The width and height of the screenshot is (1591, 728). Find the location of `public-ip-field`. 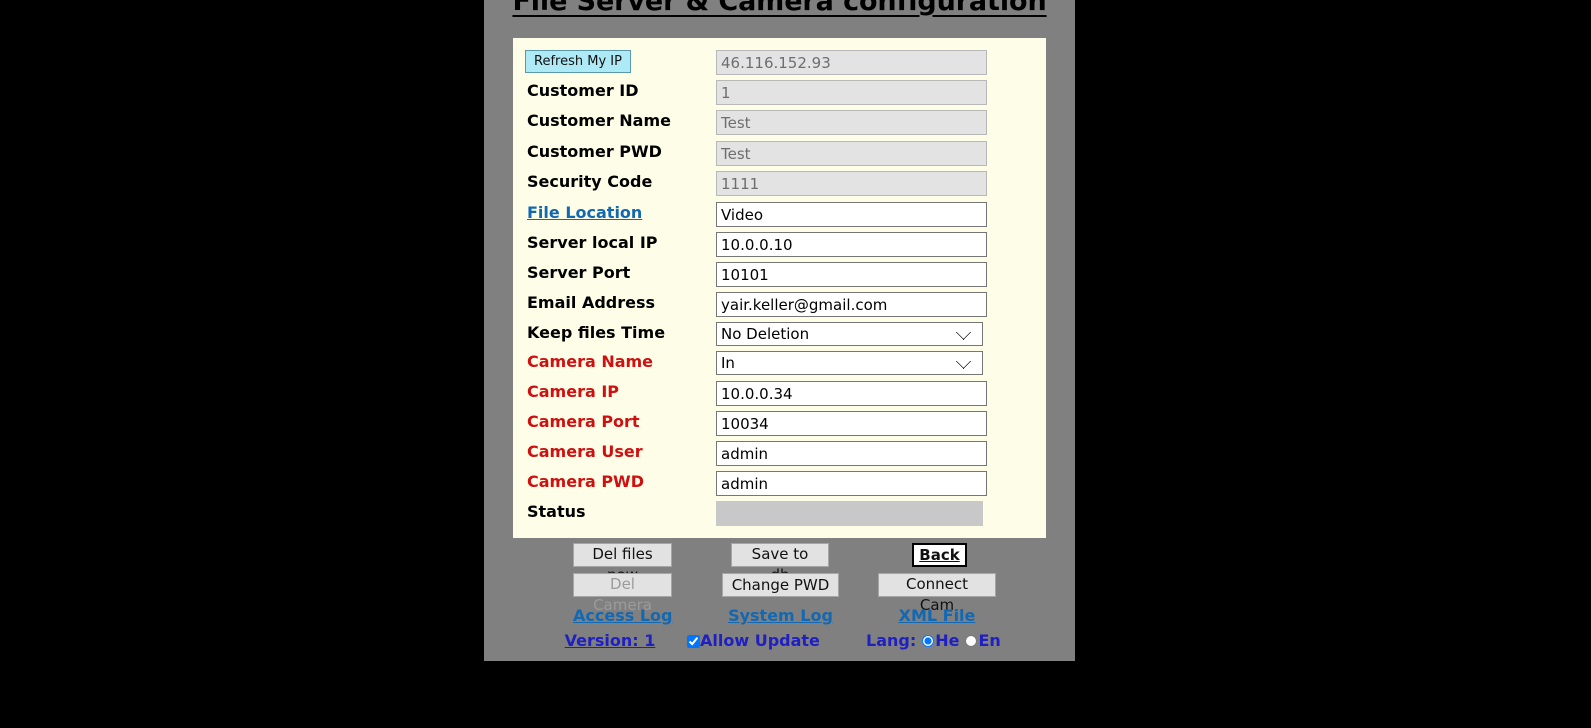

public-ip-field is located at coordinates (851, 62).